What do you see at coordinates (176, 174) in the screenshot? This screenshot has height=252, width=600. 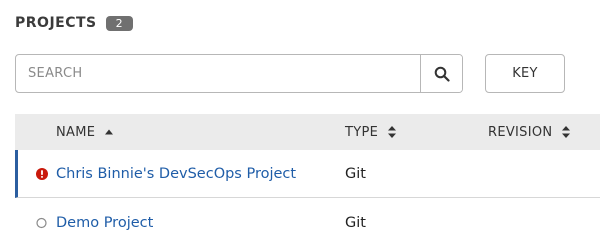 I see `project-name-link: Chris Binnie's DevSecOps Project` at bounding box center [176, 174].